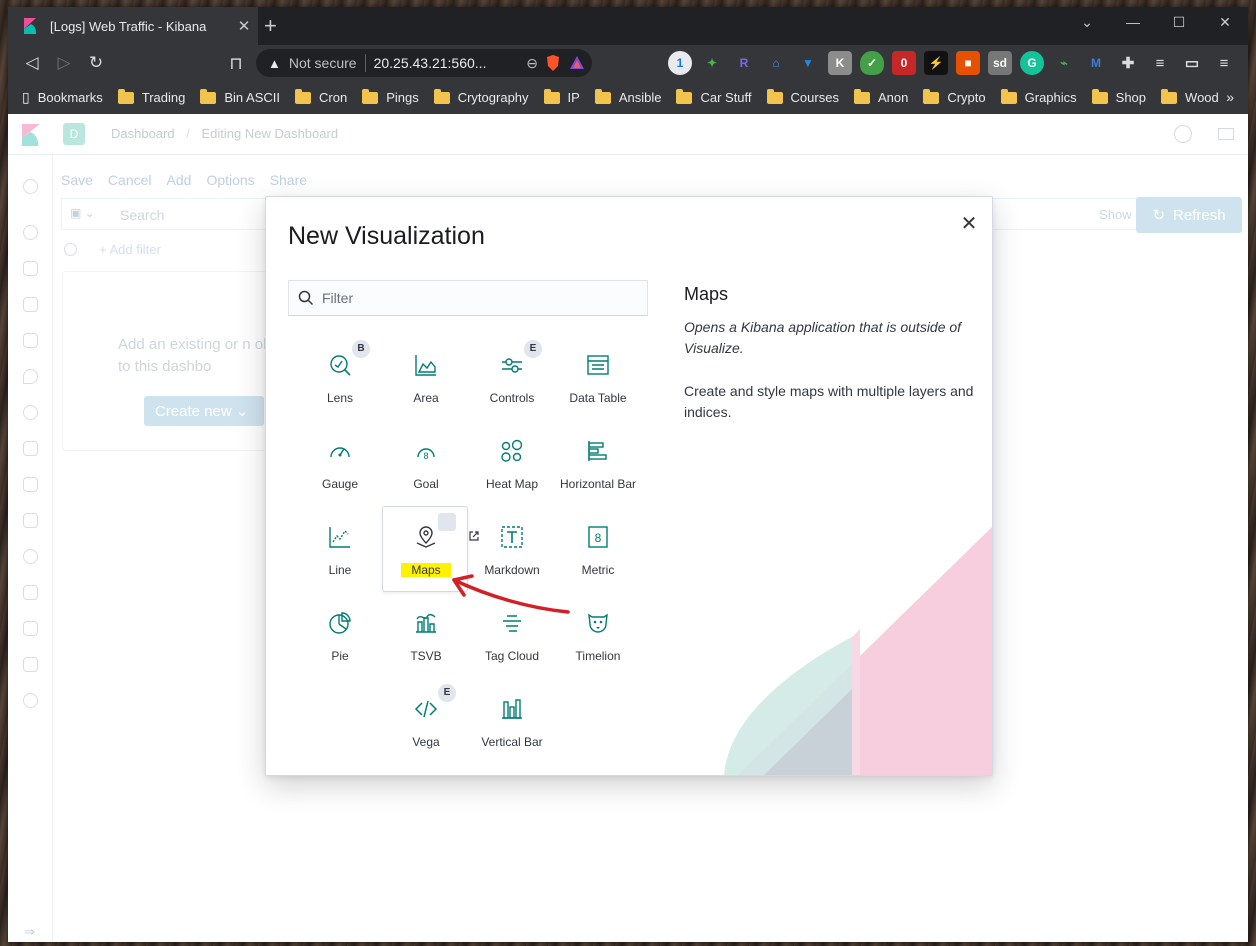 This screenshot has height=946, width=1256. What do you see at coordinates (96, 63) in the screenshot?
I see `reload-icon: ↻` at bounding box center [96, 63].